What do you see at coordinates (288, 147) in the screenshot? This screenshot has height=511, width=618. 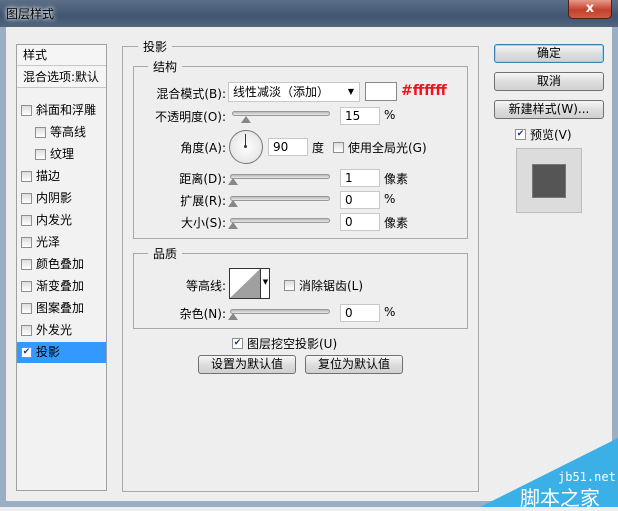 I see `angle-input: 90` at bounding box center [288, 147].